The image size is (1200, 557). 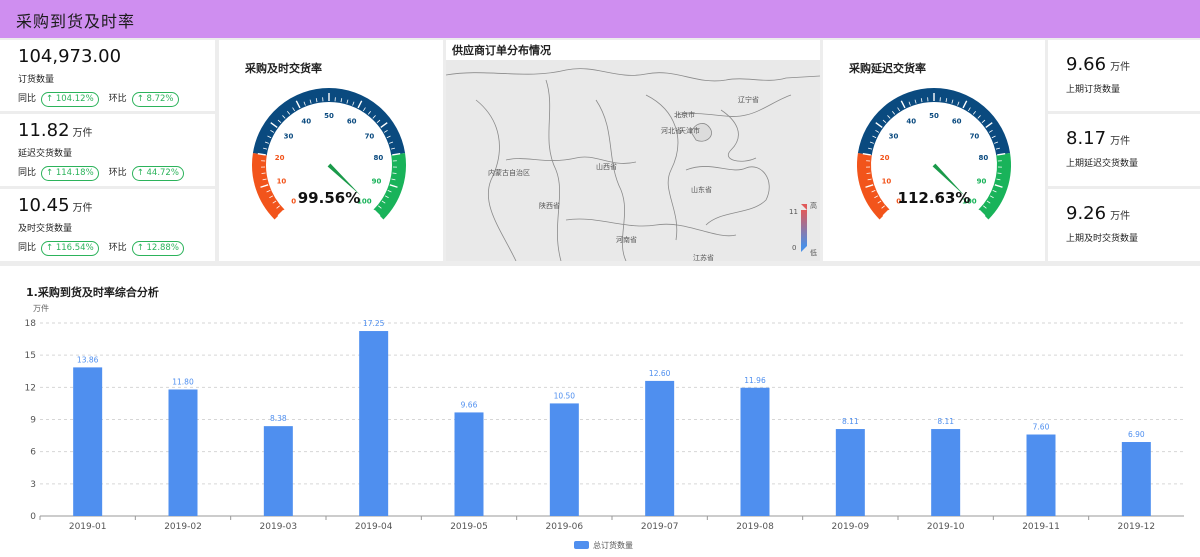 What do you see at coordinates (279, 527) in the screenshot?
I see `x-tick-label: 2019-03` at bounding box center [279, 527].